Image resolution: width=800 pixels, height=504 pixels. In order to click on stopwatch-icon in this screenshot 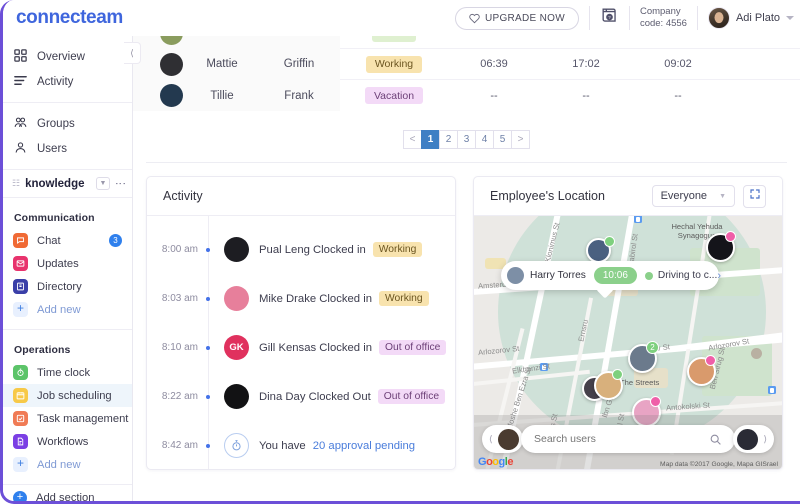, I will do `click(236, 445)`.